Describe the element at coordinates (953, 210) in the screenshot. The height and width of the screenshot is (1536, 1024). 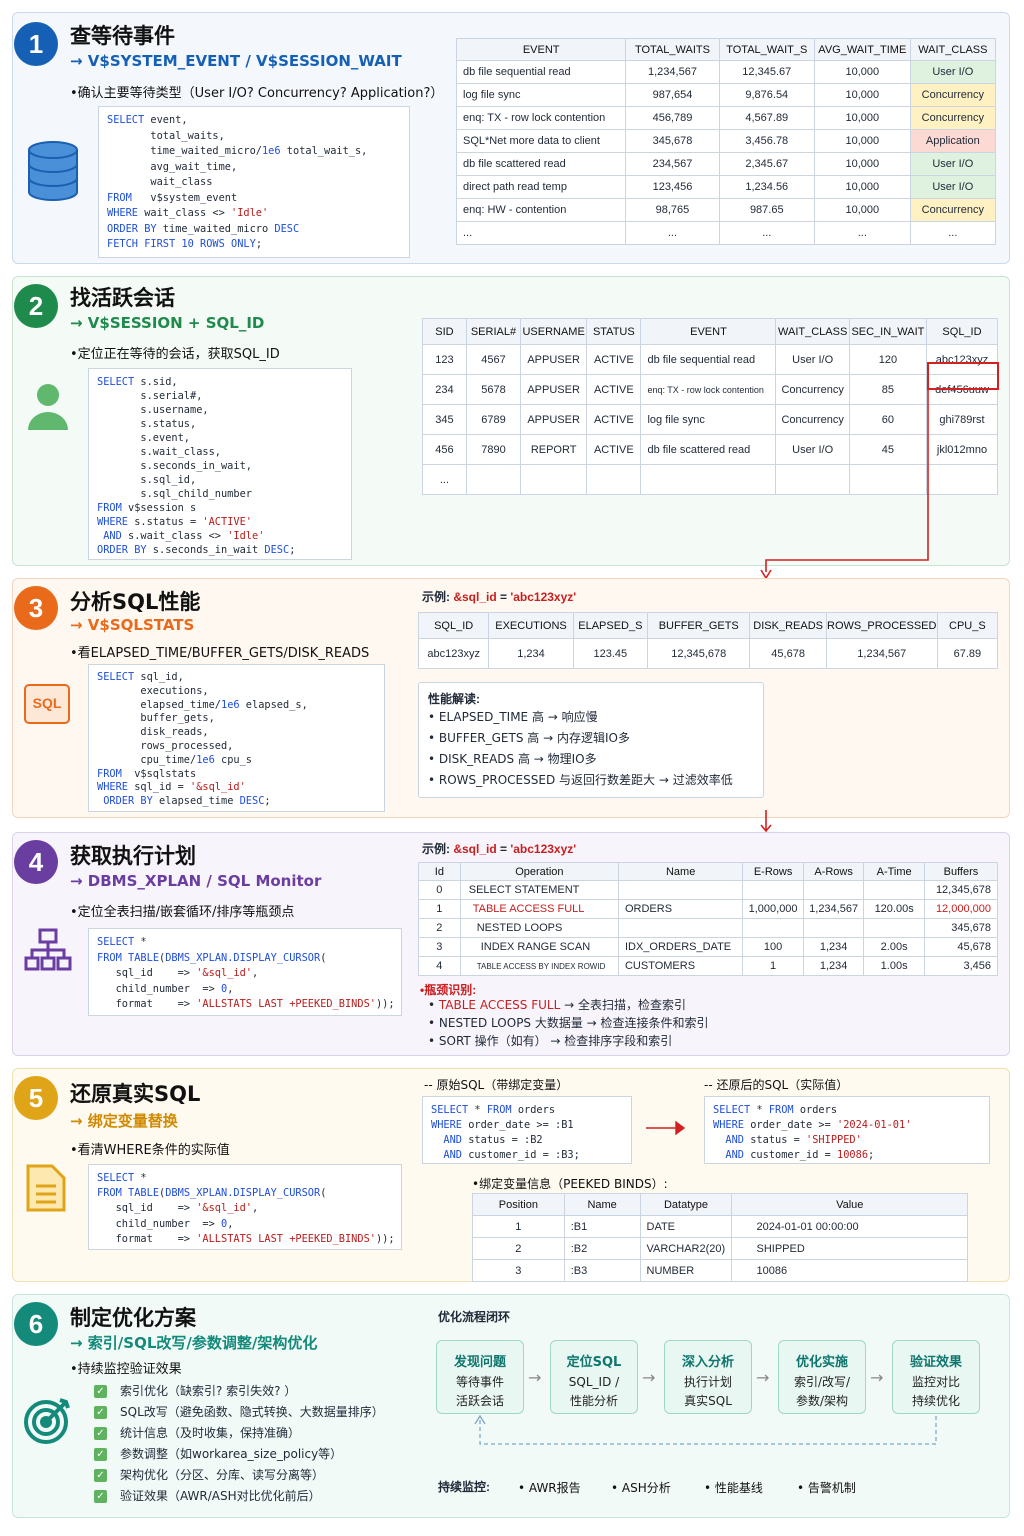
I see `table-cell: Concurrency` at that location.